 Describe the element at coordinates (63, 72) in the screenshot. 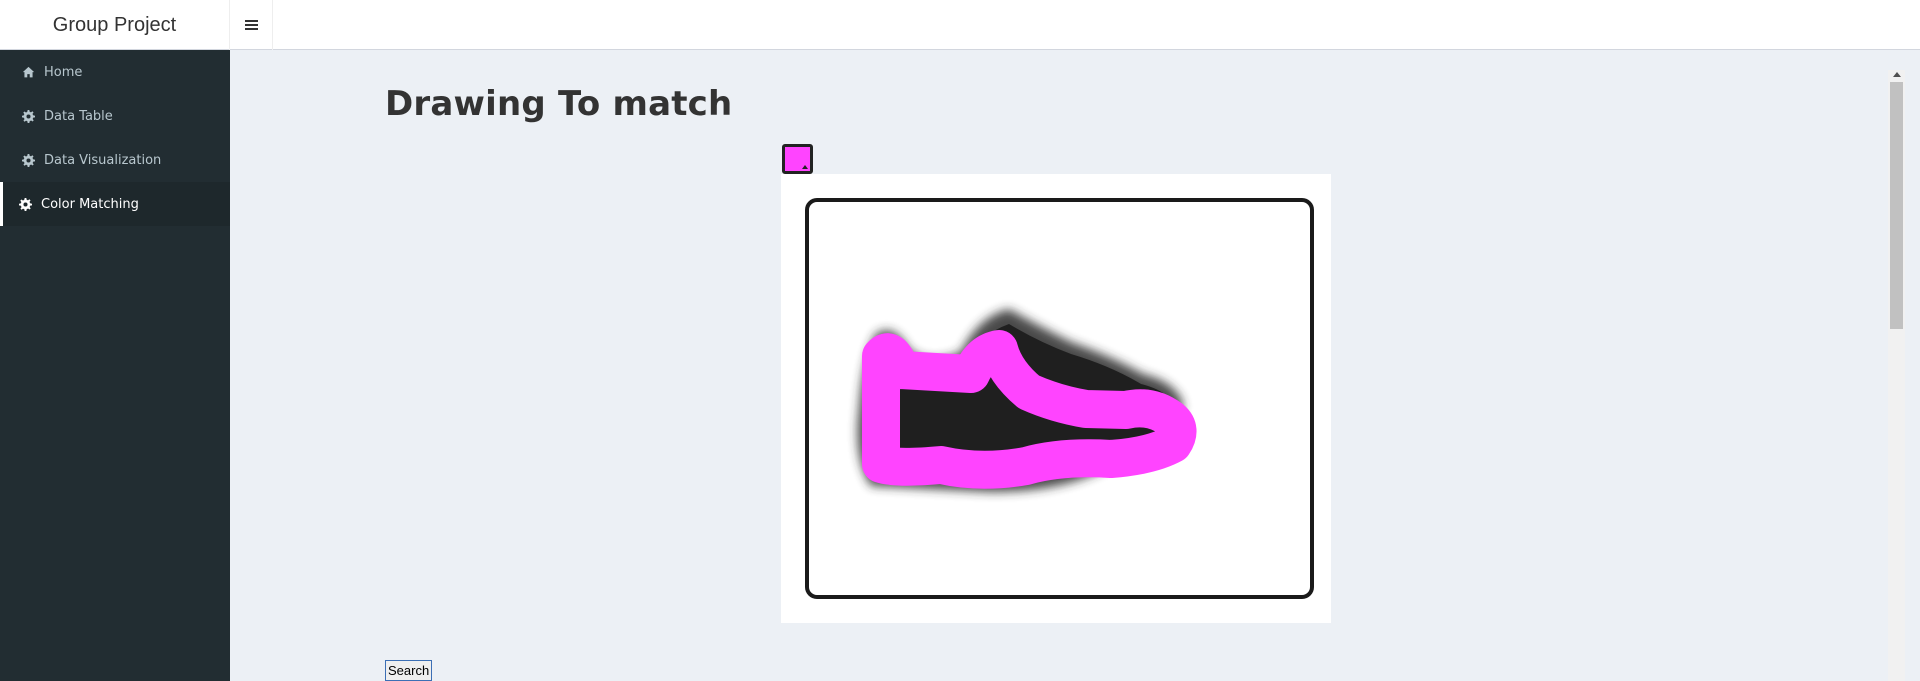

I see `sidebar-item-label: Home` at that location.